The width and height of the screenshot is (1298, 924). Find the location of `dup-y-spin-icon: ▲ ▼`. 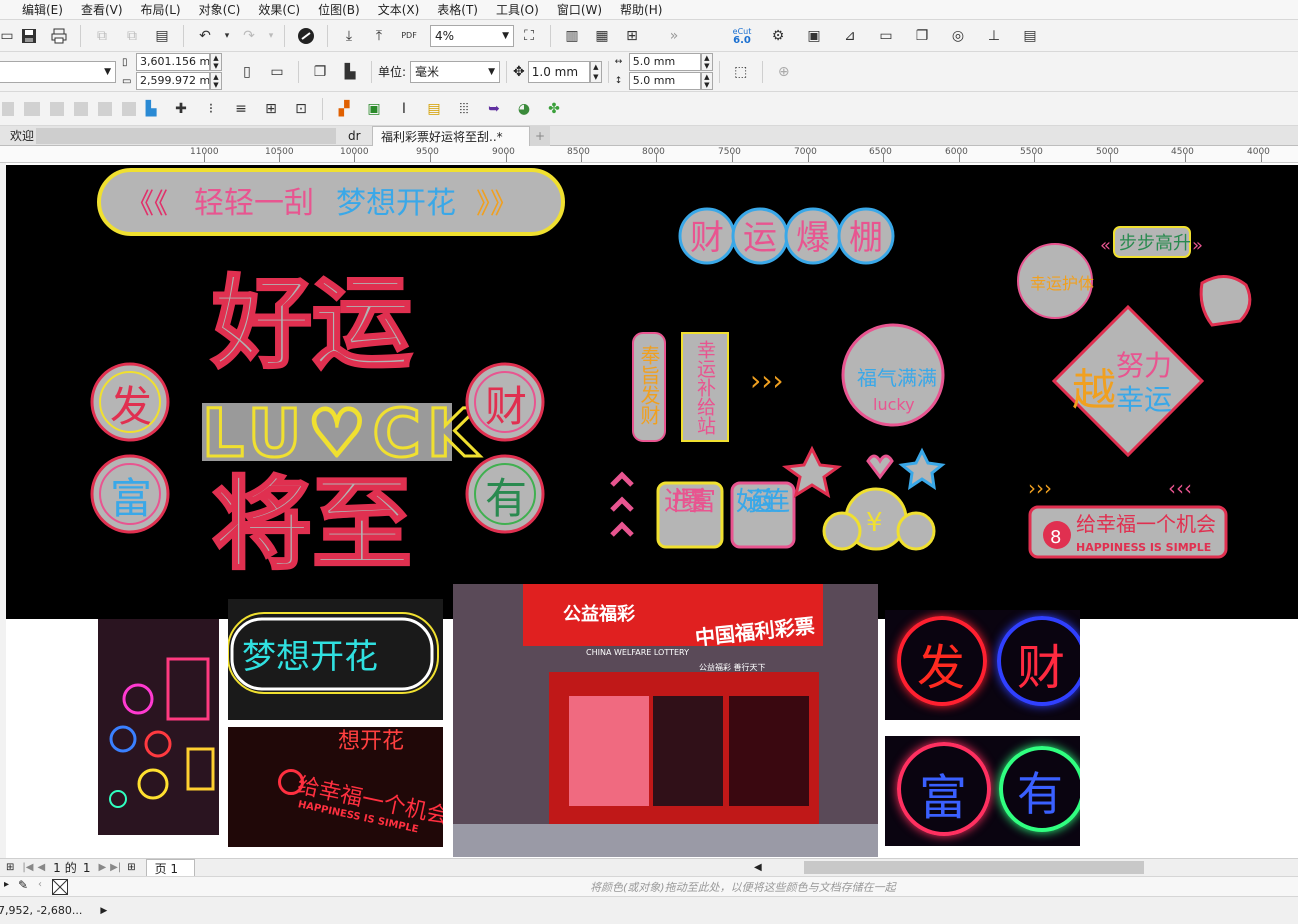

dup-y-spin-icon: ▲ ▼ is located at coordinates (706, 81).